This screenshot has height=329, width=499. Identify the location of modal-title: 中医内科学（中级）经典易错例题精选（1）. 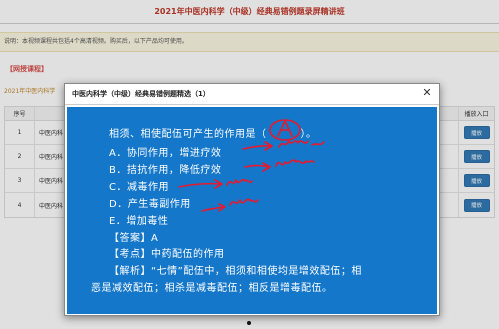
(141, 94).